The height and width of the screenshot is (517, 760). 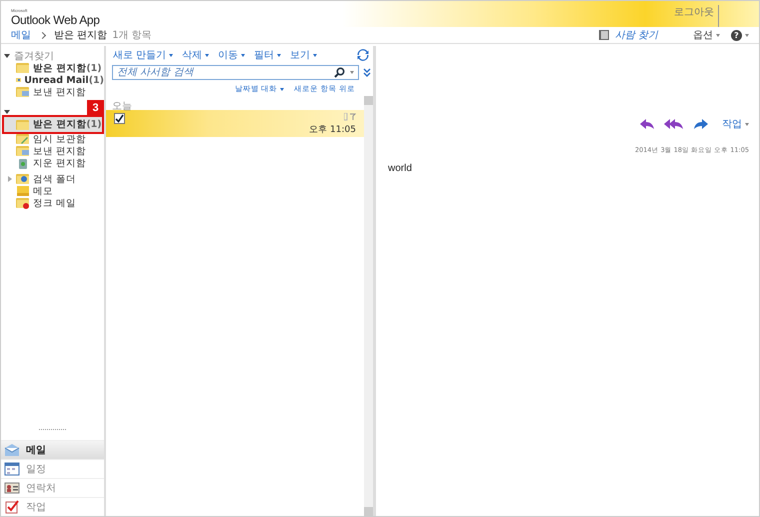 What do you see at coordinates (52, 468) in the screenshot?
I see `module-button: 일정` at bounding box center [52, 468].